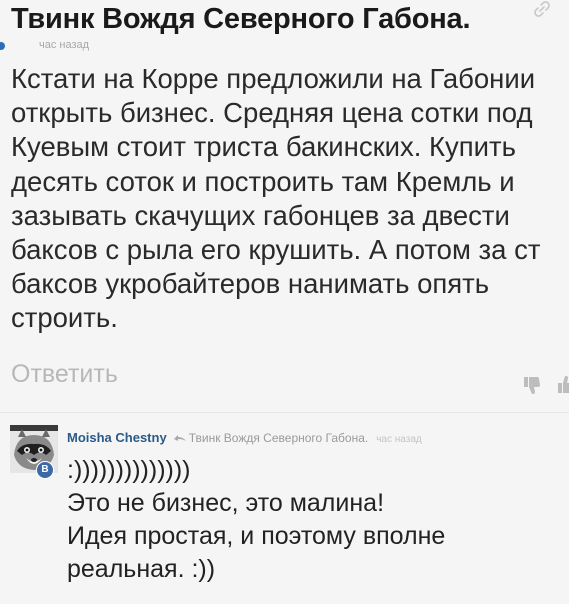 The image size is (569, 604). What do you see at coordinates (532, 385) in the screenshot?
I see `thumb-down-icon` at bounding box center [532, 385].